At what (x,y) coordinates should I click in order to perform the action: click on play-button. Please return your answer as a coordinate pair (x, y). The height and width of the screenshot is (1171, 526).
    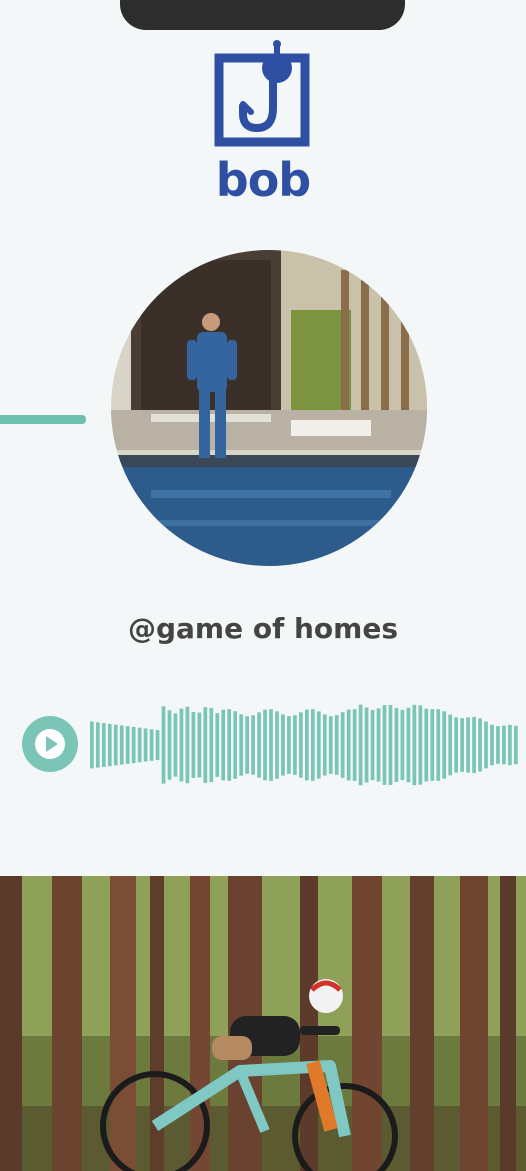
    Looking at the image, I should click on (50, 744).